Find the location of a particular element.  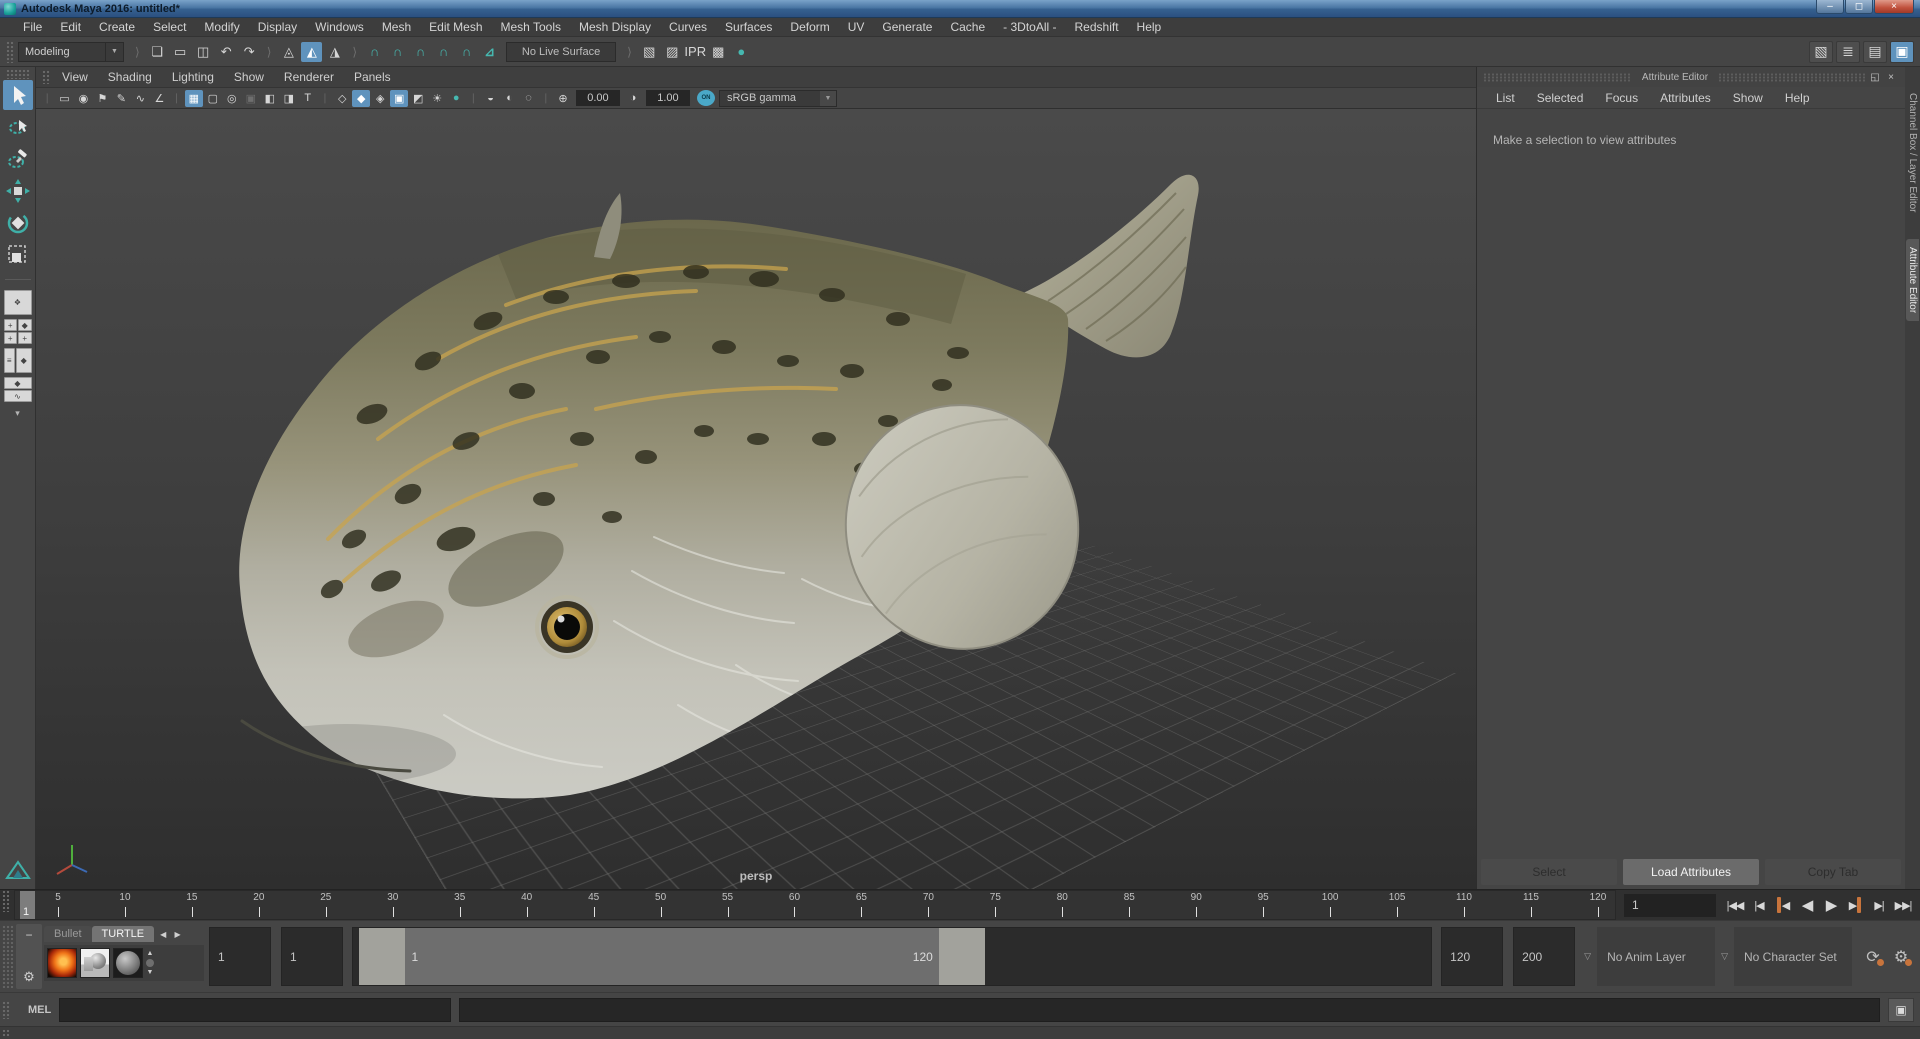

measure-icon: ∠ is located at coordinates (159, 98).